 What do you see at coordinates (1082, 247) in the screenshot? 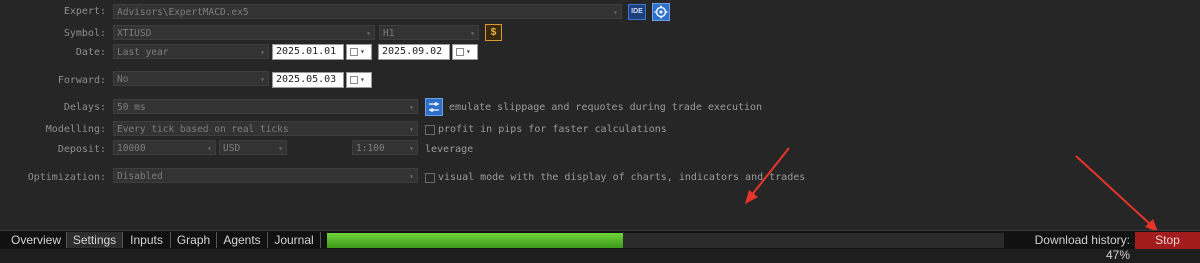
I see `download-status-text: Download history: 47%` at bounding box center [1082, 247].